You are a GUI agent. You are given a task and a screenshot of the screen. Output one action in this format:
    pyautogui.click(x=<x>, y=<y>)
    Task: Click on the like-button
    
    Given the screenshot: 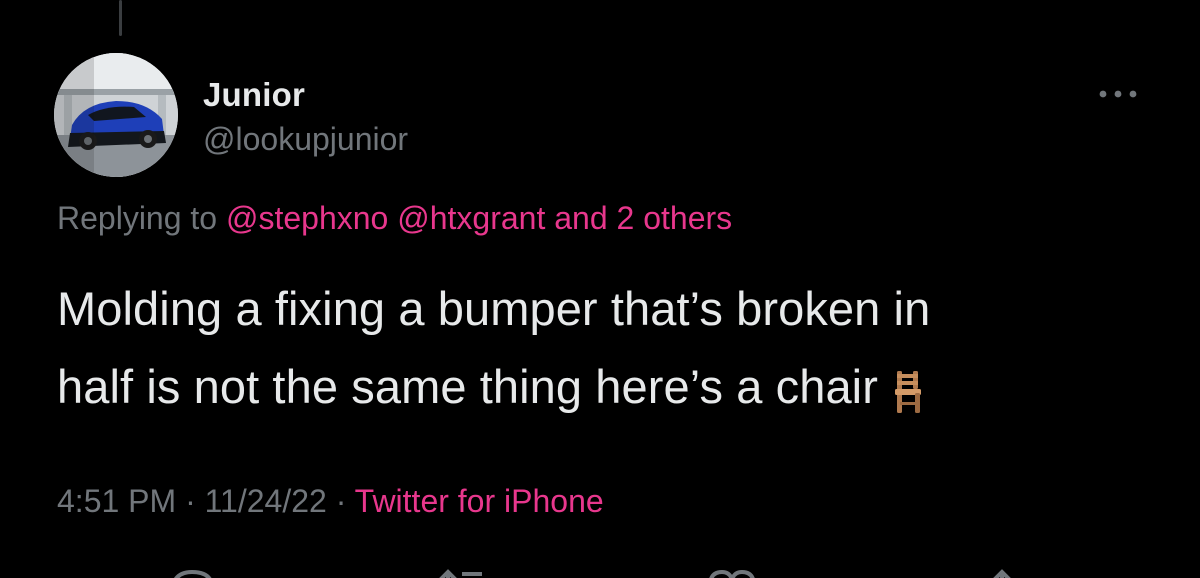 What is the action you would take?
    pyautogui.click(x=732, y=573)
    